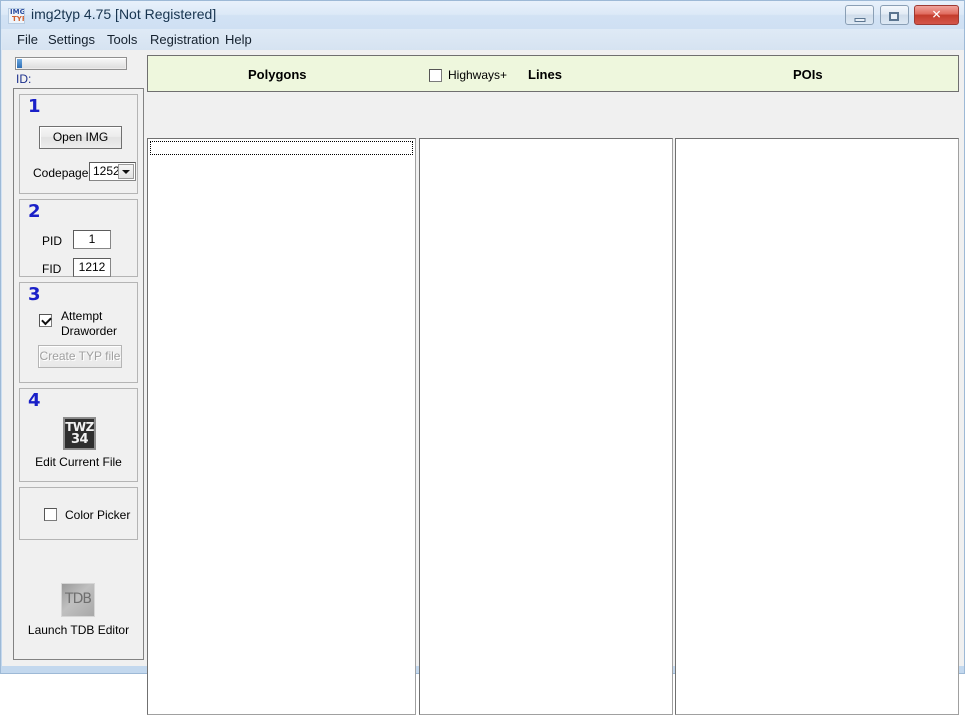 The width and height of the screenshot is (965, 715). I want to click on title-bar: IMG TYP img2typ 4.75 [Not Registered] ✕, so click(482, 15).